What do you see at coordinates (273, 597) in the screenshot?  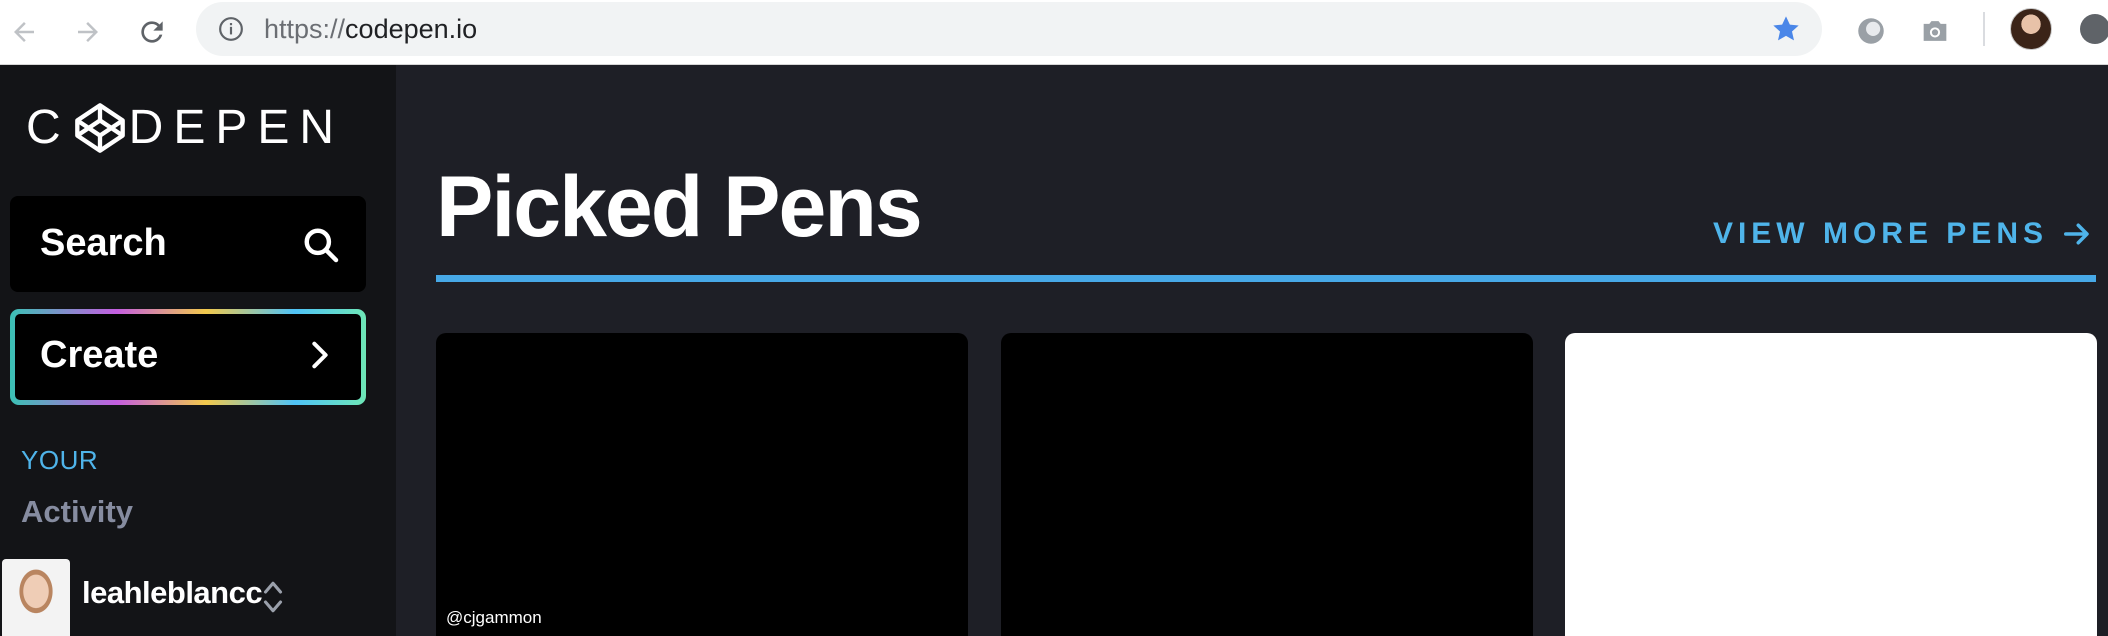 I see `chevron-up-down-icon` at bounding box center [273, 597].